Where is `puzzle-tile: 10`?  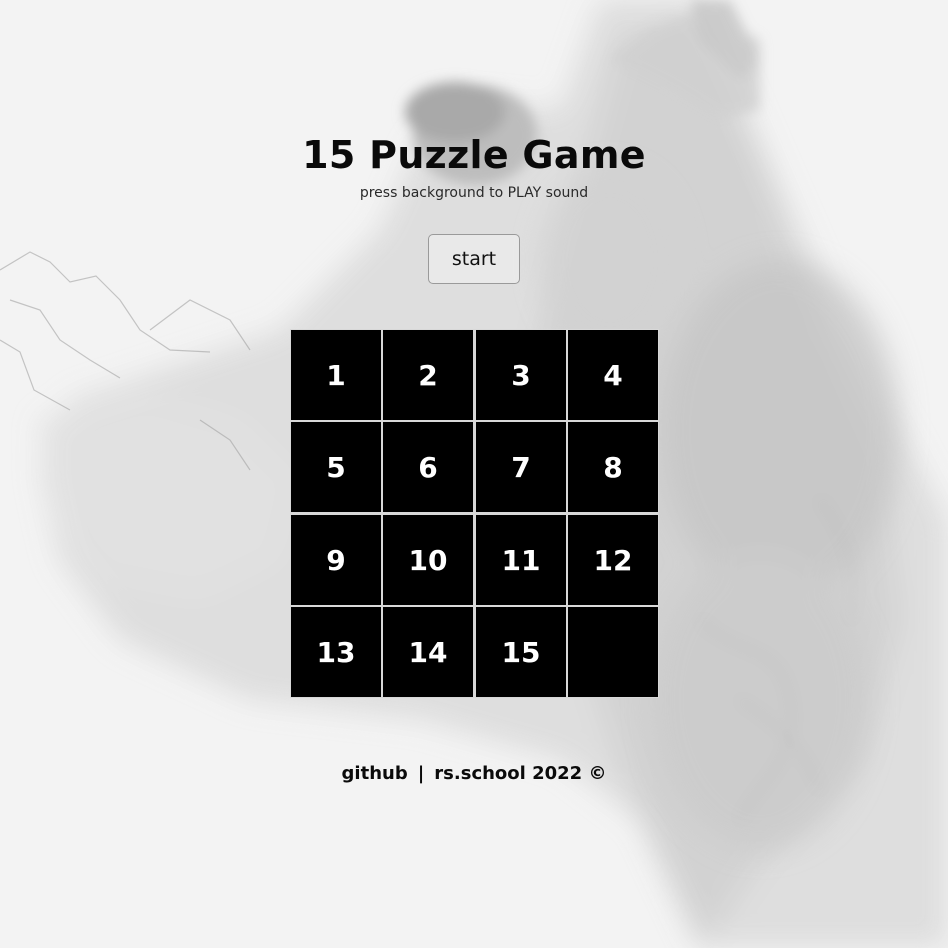 puzzle-tile: 10 is located at coordinates (428, 560).